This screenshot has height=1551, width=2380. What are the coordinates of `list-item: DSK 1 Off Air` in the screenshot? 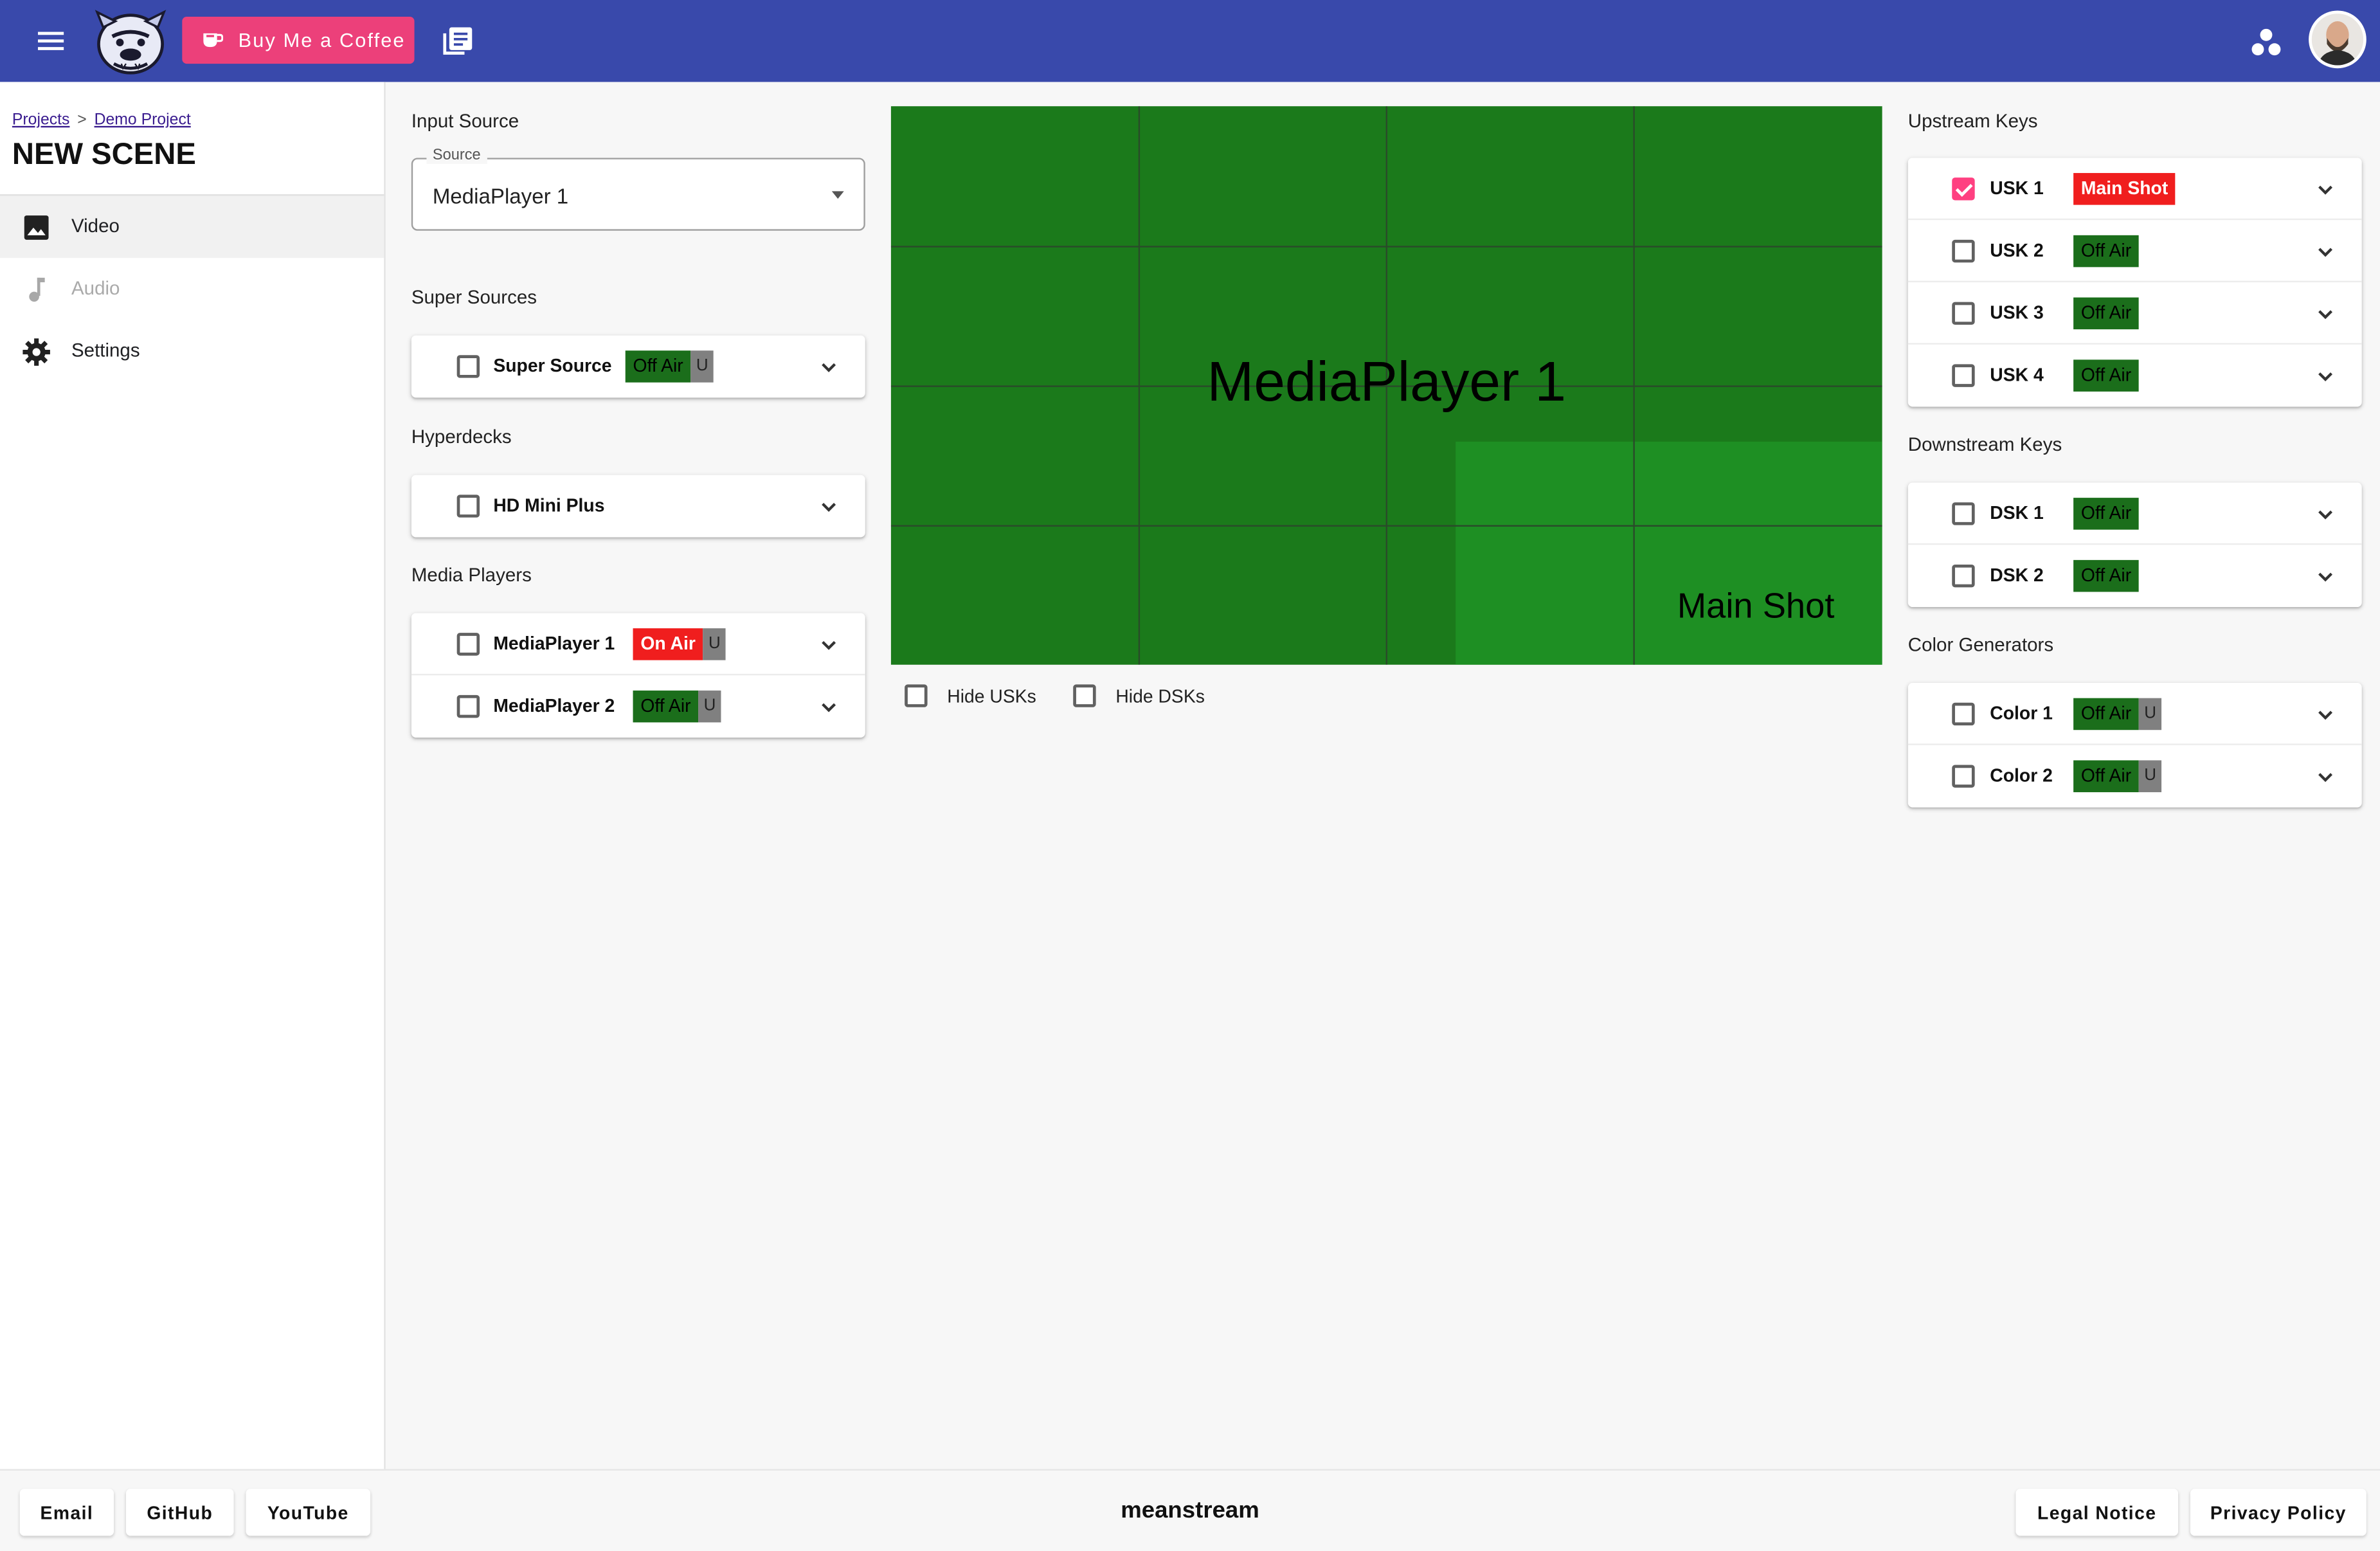 It's located at (2134, 514).